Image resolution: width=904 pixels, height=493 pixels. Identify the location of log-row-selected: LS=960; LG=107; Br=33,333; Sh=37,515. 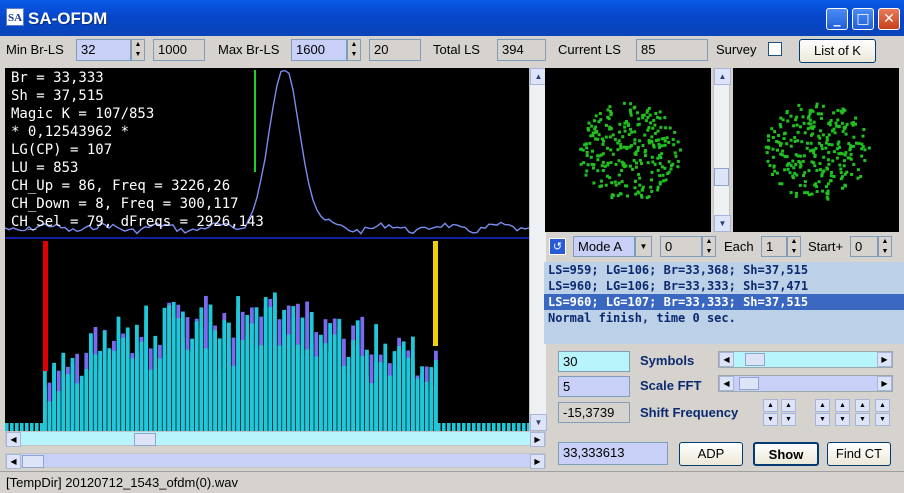
(724, 302).